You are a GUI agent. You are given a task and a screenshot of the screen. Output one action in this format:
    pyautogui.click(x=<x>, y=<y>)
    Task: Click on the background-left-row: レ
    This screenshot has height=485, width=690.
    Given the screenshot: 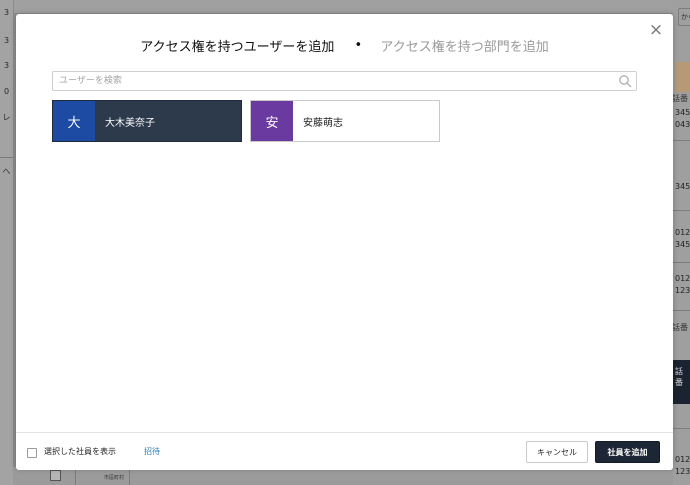 What is the action you would take?
    pyautogui.click(x=6, y=117)
    